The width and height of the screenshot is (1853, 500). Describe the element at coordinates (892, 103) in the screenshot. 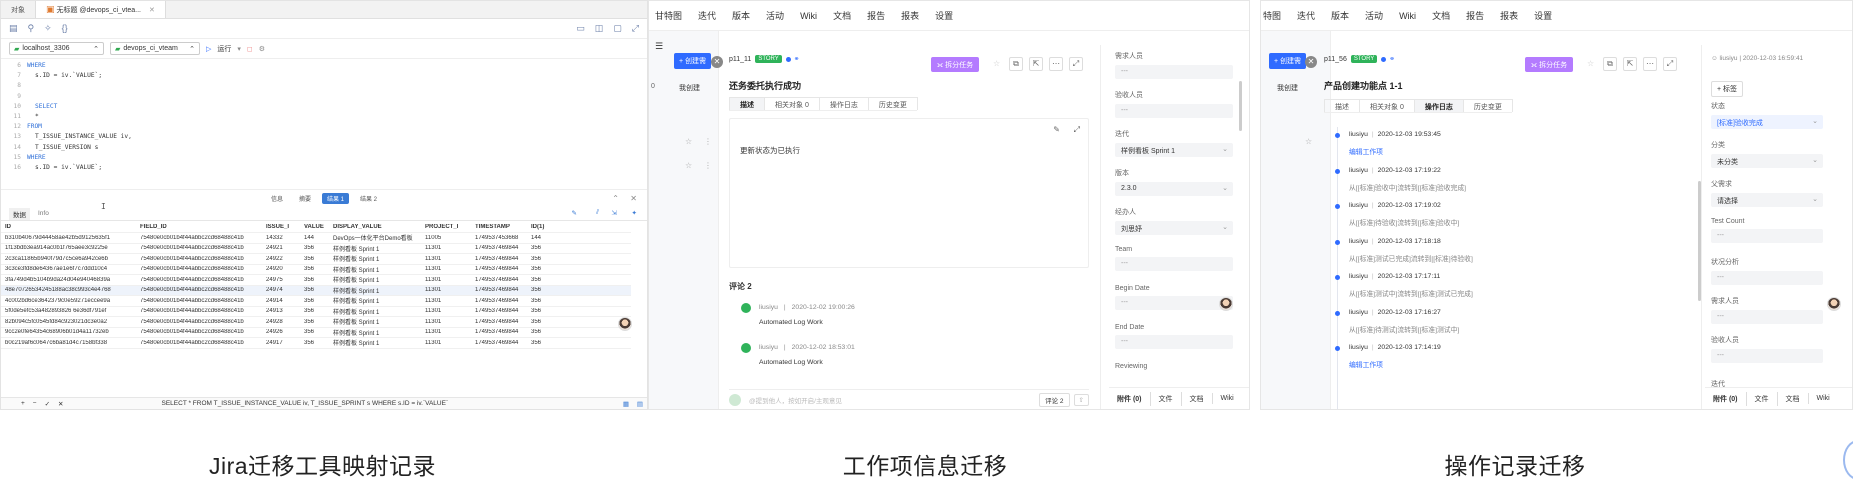

I see `detail-tab: 历史变更` at that location.